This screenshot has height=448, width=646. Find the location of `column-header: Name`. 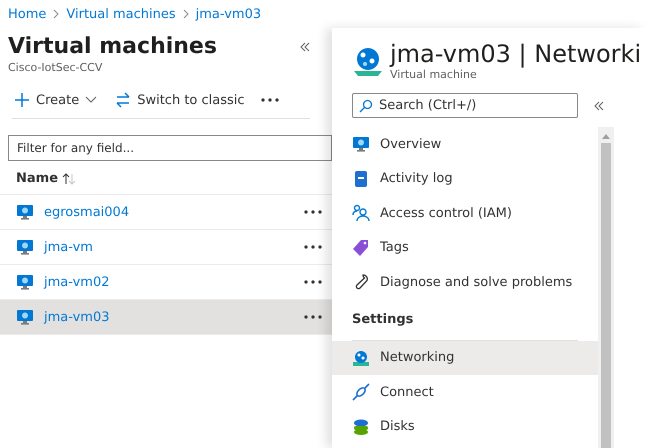

column-header: Name is located at coordinates (37, 178).